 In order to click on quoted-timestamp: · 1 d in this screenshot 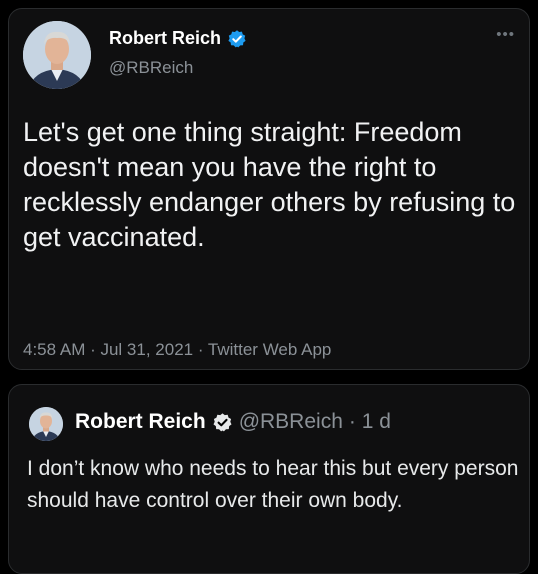, I will do `click(369, 421)`.